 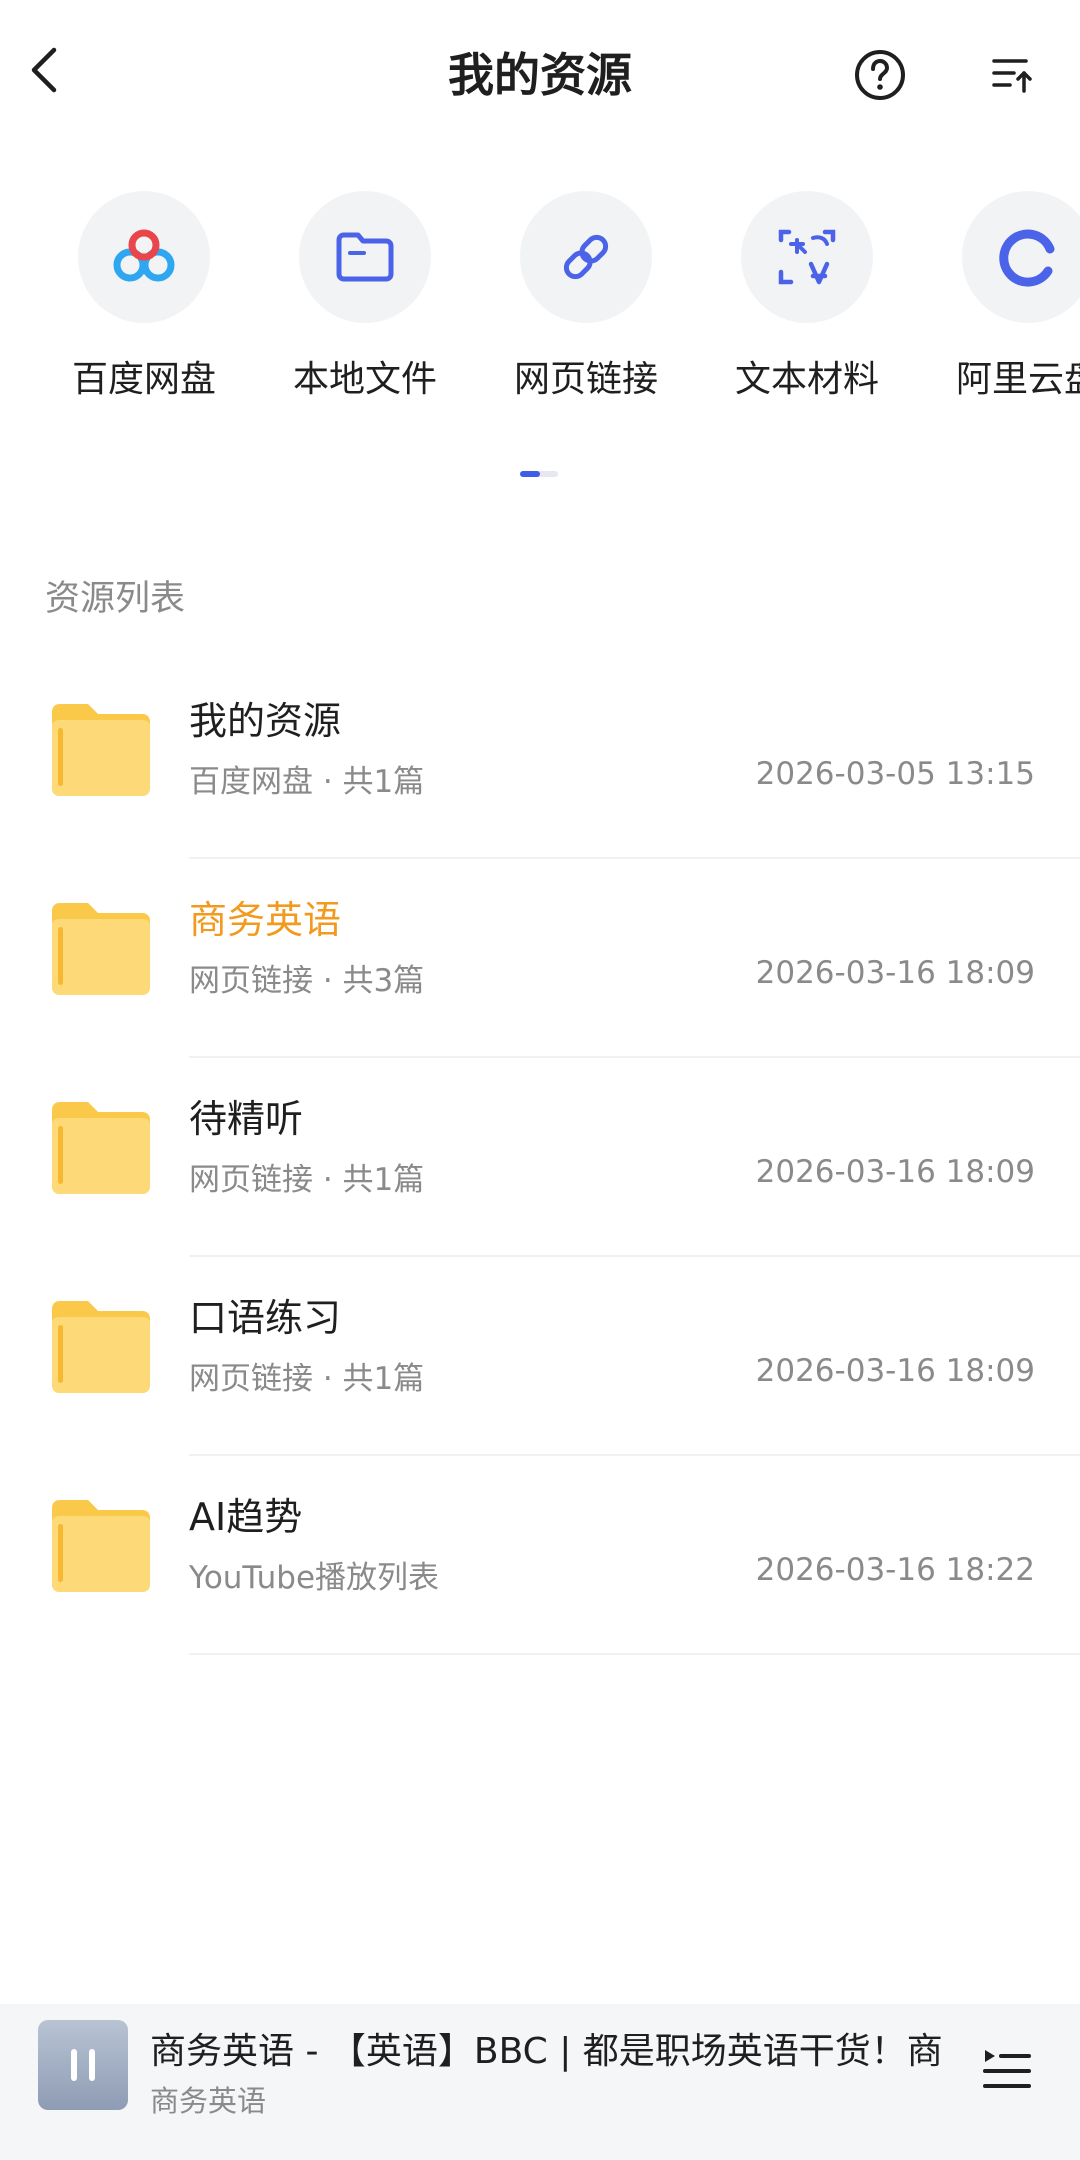 What do you see at coordinates (307, 782) in the screenshot?
I see `resource-subtitle: 百度网盘 · 共1篇` at bounding box center [307, 782].